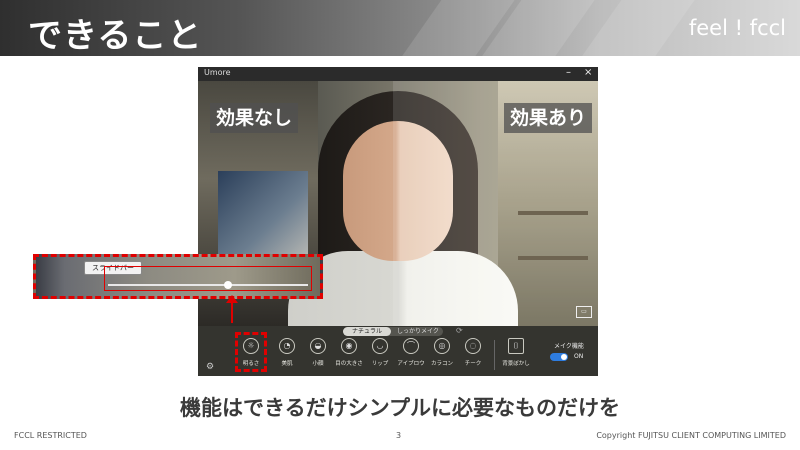 The width and height of the screenshot is (800, 450). Describe the element at coordinates (349, 364) in the screenshot. I see `tool-label: 目の大きさ` at that location.